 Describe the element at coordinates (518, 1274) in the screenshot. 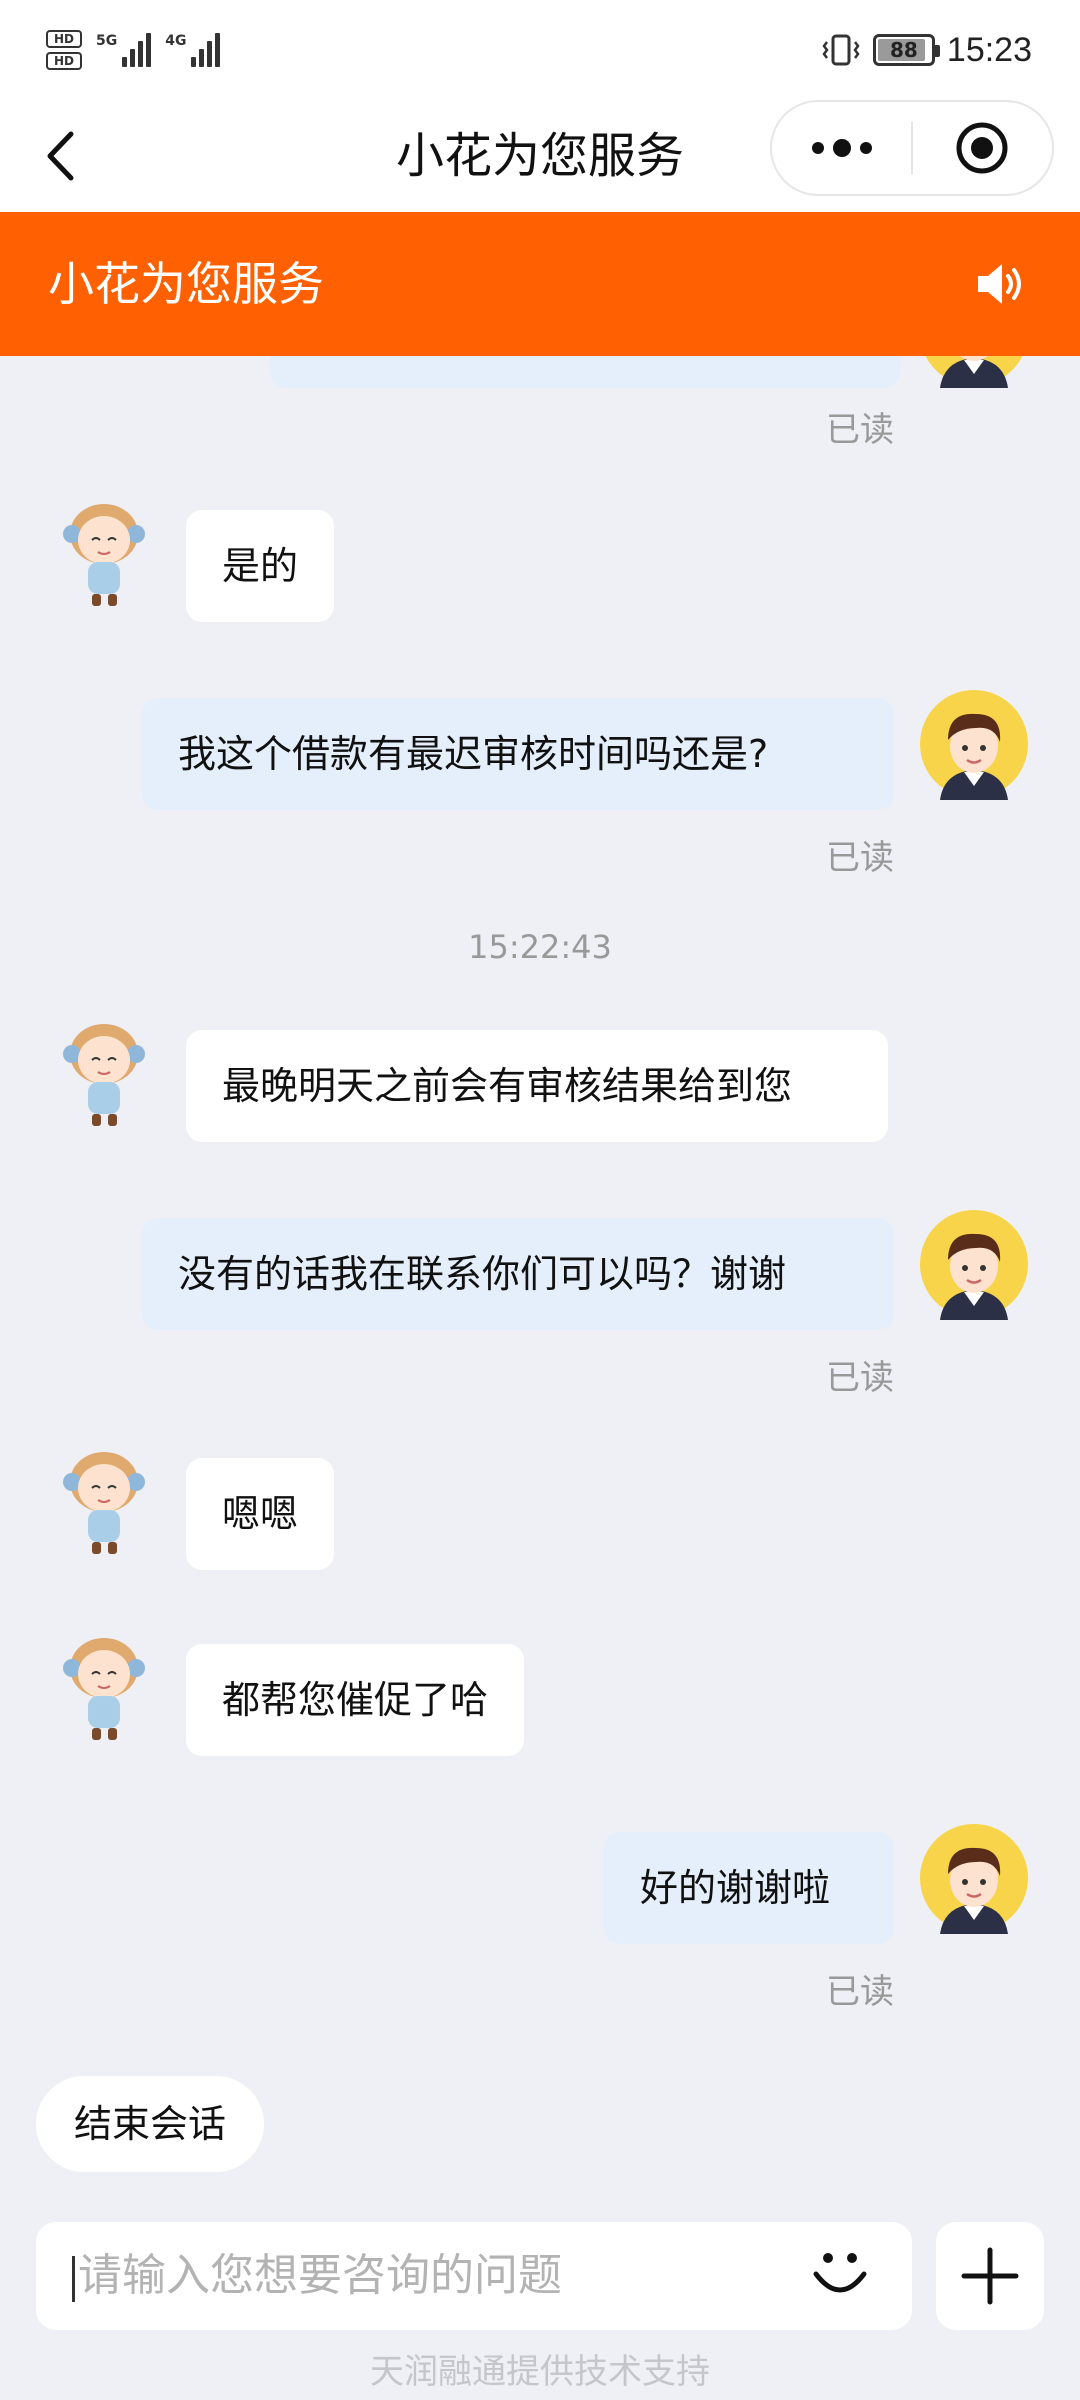

I see `user-message-bubble: 没有的话我在联系你们可以吗？谢谢` at that location.